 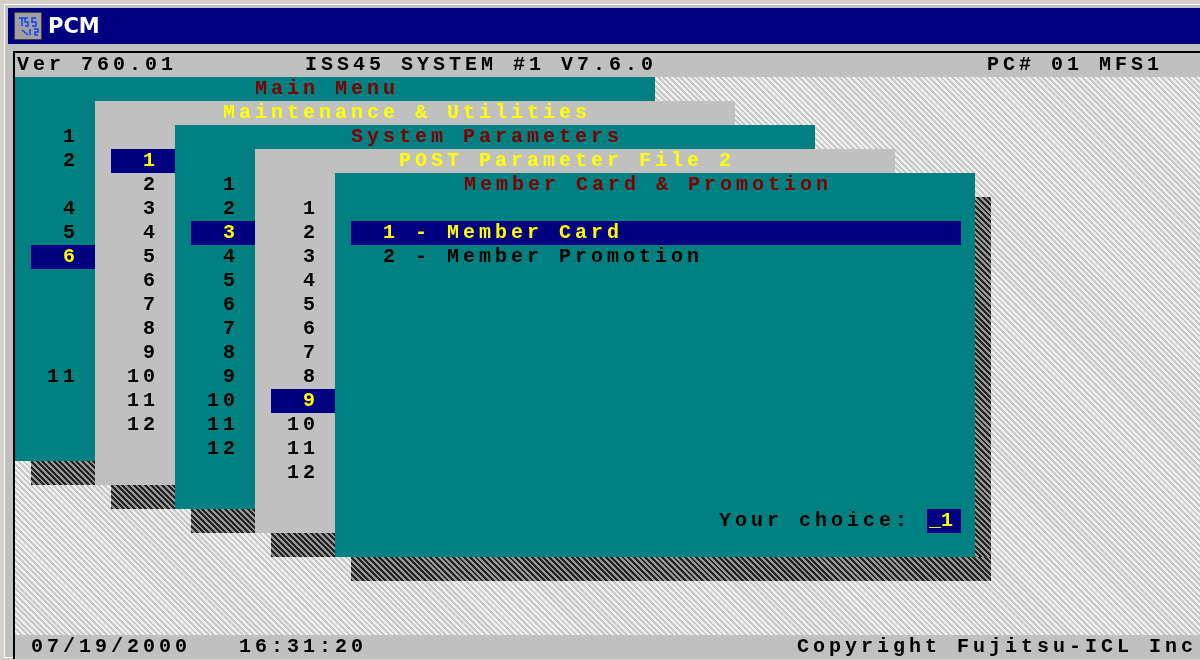 What do you see at coordinates (648, 185) in the screenshot?
I see `menu-title: Member Card & Promotion` at bounding box center [648, 185].